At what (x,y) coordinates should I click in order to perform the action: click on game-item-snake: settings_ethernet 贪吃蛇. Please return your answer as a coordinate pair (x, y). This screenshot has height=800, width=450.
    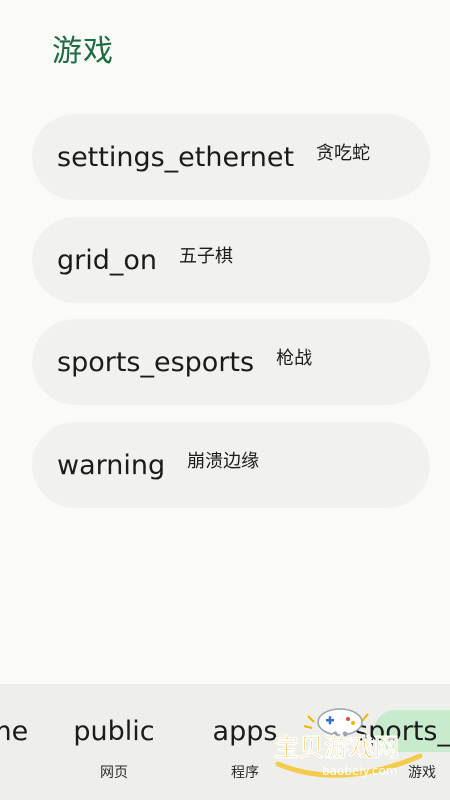
    Looking at the image, I should click on (231, 157).